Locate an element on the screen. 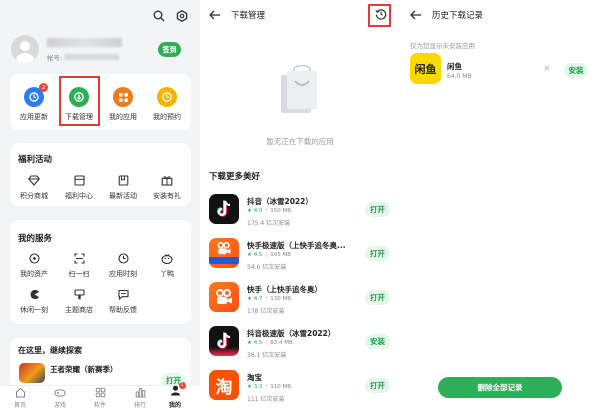  app-action-button: 安装 is located at coordinates (377, 341).